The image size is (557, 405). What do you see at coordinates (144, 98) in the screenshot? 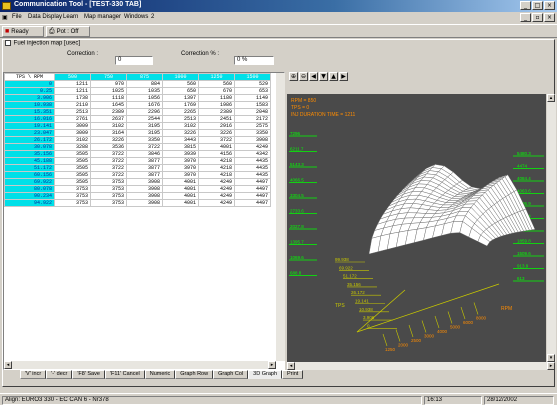
I see `map-cell: 1056` at bounding box center [144, 98].